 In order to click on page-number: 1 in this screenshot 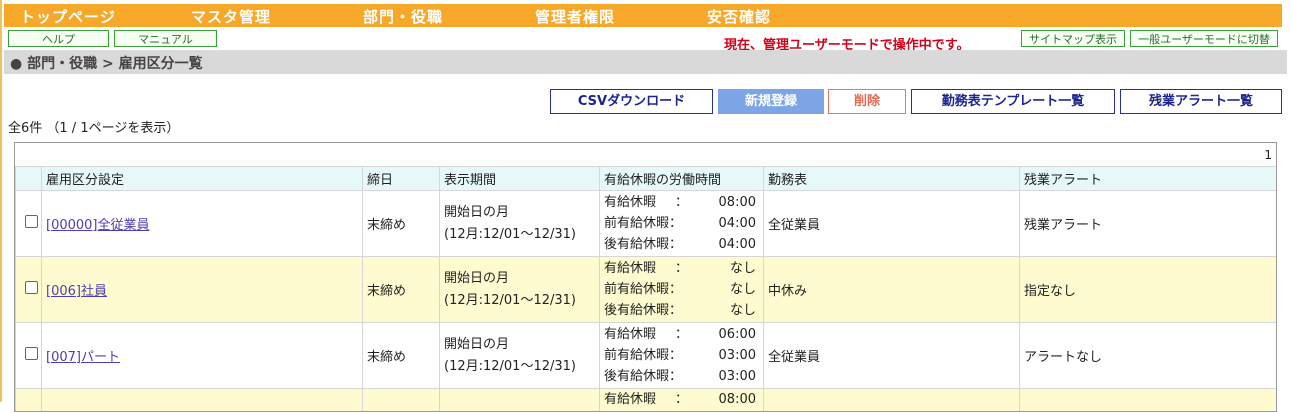, I will do `click(1268, 155)`.